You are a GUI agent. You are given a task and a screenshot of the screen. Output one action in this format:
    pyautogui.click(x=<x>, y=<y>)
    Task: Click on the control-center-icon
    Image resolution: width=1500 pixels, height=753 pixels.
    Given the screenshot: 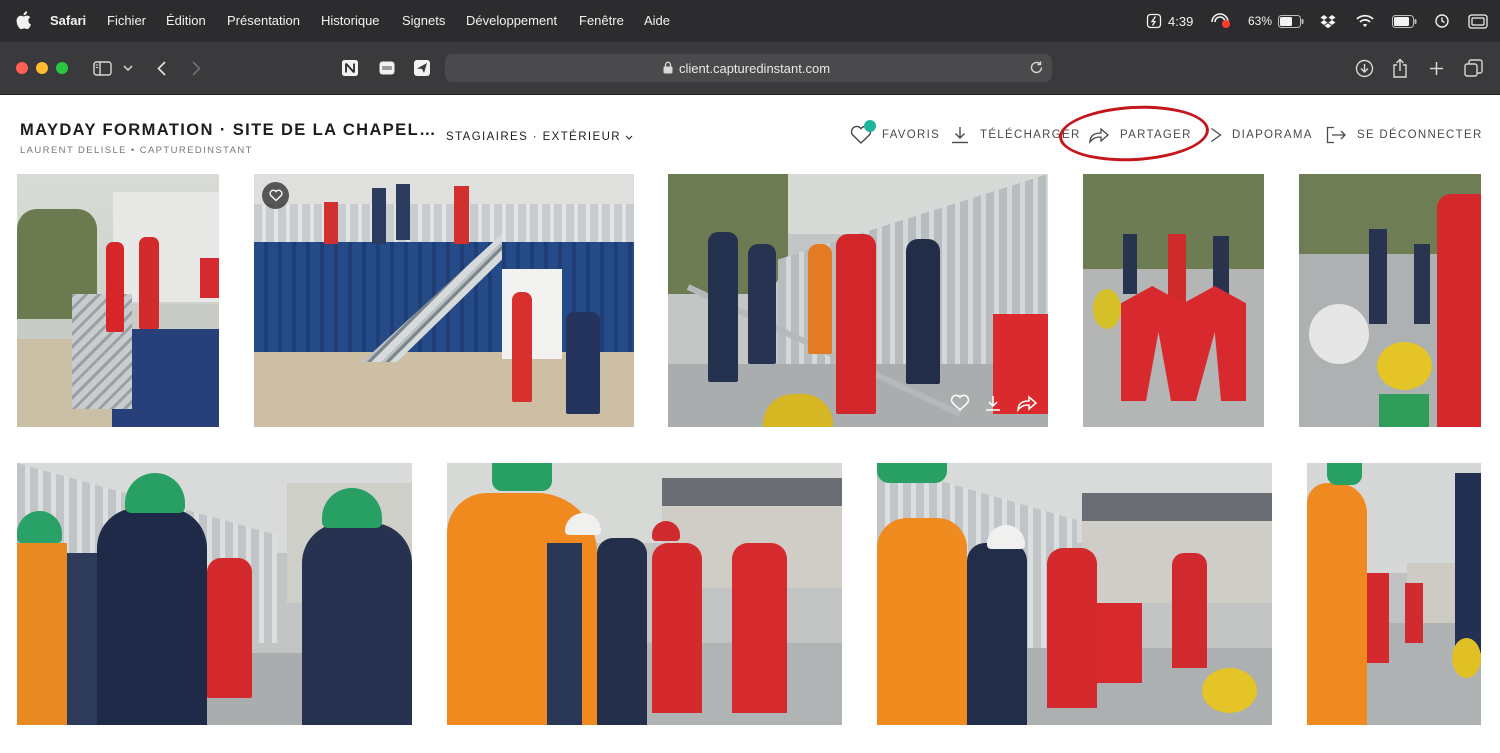 What is the action you would take?
    pyautogui.click(x=1478, y=21)
    